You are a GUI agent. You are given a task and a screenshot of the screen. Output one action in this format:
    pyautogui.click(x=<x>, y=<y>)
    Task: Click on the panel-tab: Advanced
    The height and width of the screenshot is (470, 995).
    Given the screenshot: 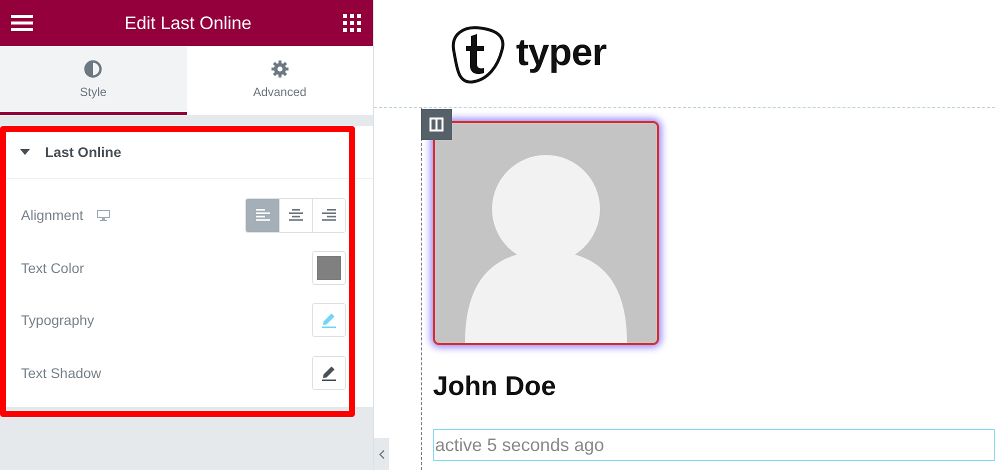 What is the action you would take?
    pyautogui.click(x=279, y=80)
    